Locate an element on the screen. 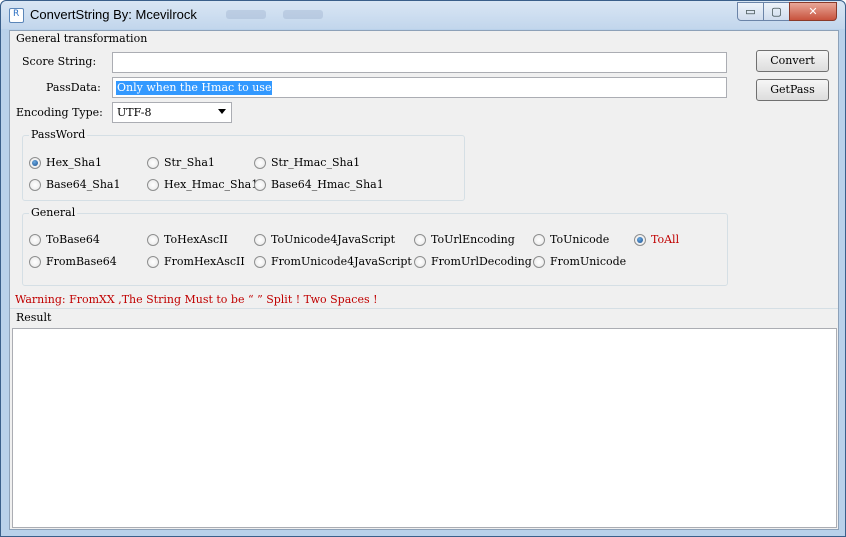 This screenshot has width=846, height=537. passdata-input: Only when the Hmac to use is located at coordinates (419, 87).